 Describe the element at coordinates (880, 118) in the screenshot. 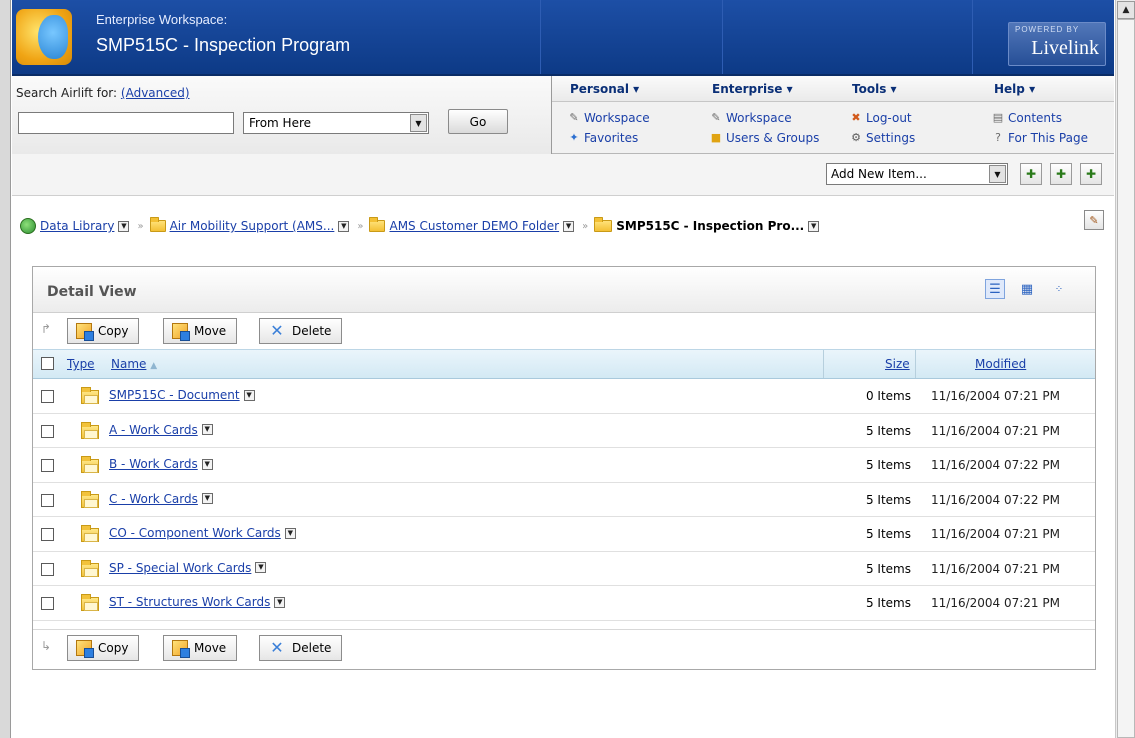

I see `logout-link: ✖ Log-out` at that location.